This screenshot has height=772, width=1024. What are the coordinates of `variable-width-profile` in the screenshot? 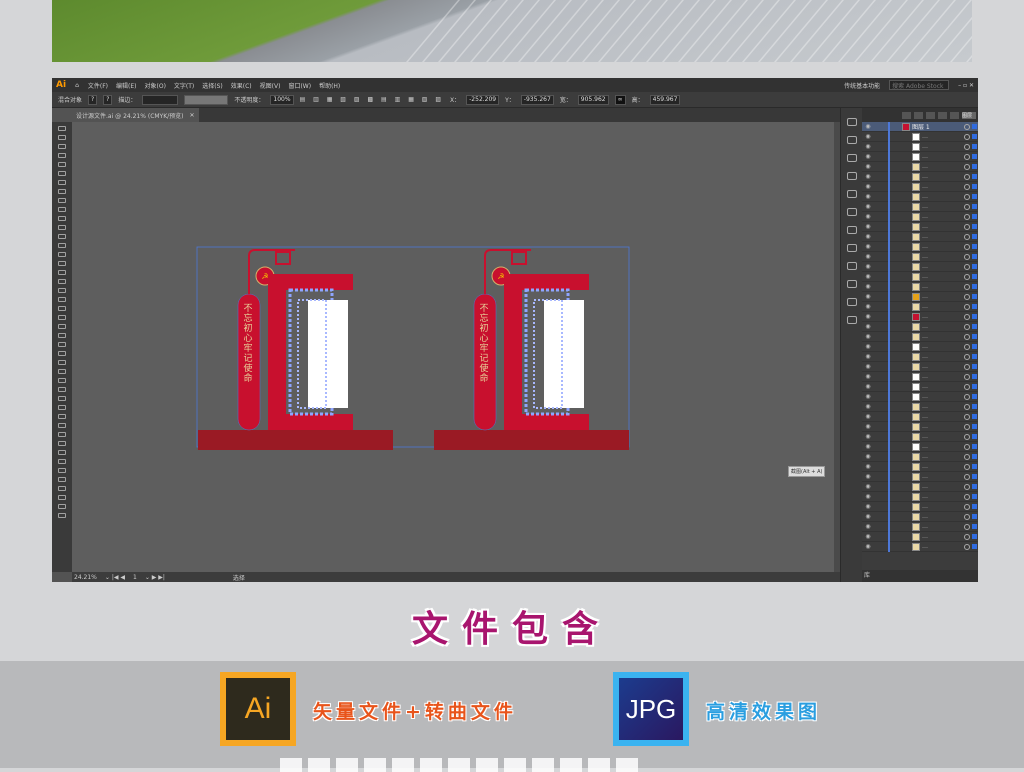 It's located at (206, 99).